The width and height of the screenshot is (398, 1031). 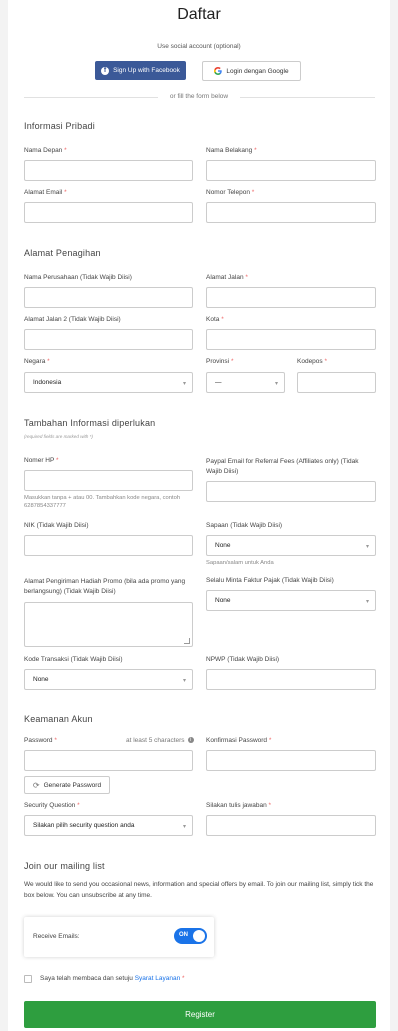 I want to click on address1-input, so click(x=291, y=297).